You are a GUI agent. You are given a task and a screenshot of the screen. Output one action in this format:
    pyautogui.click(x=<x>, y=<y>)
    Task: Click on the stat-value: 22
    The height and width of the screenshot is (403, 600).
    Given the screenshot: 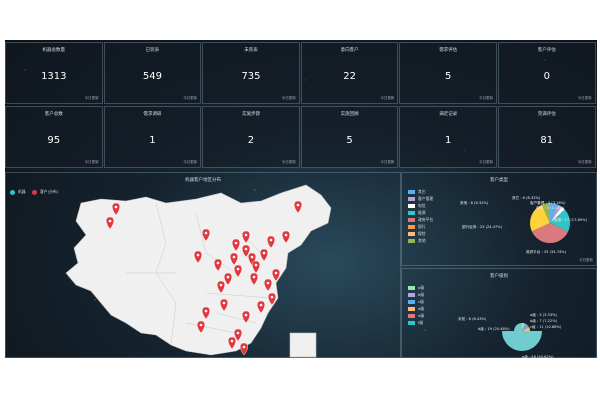 What is the action you would take?
    pyautogui.click(x=349, y=76)
    